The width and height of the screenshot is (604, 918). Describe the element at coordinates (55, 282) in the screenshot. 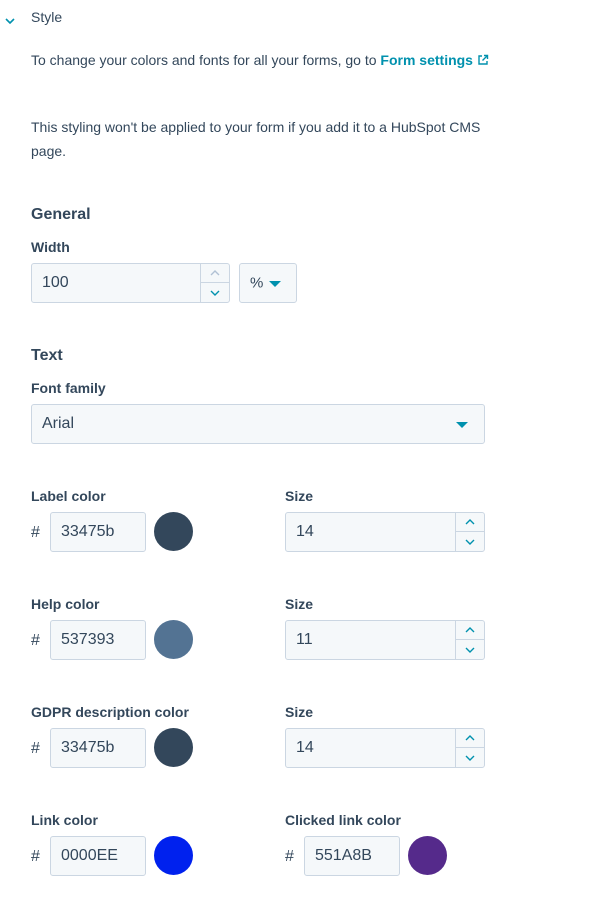

I see `width-value: 100` at that location.